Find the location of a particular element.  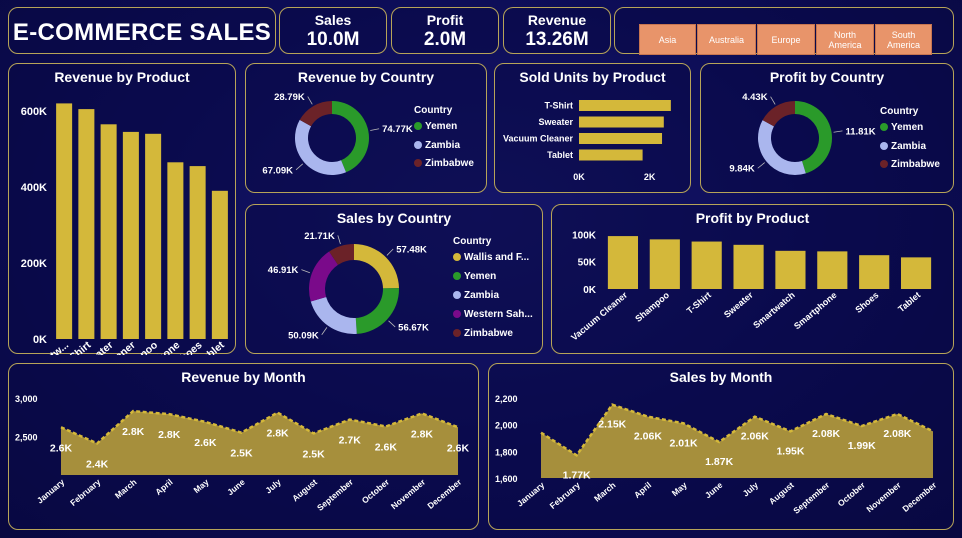

kpi-label: Revenue is located at coordinates (557, 20).